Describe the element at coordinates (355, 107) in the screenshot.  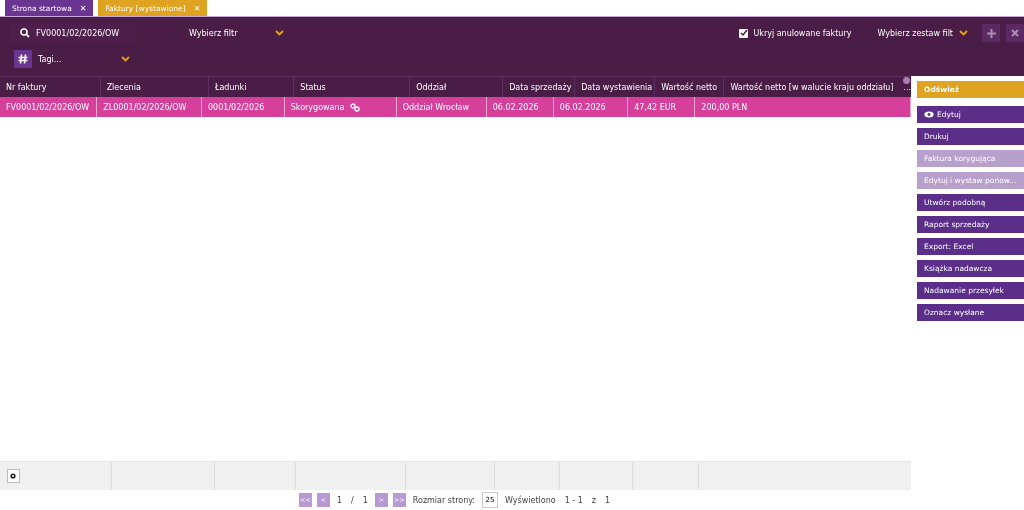
I see `link-icon` at that location.